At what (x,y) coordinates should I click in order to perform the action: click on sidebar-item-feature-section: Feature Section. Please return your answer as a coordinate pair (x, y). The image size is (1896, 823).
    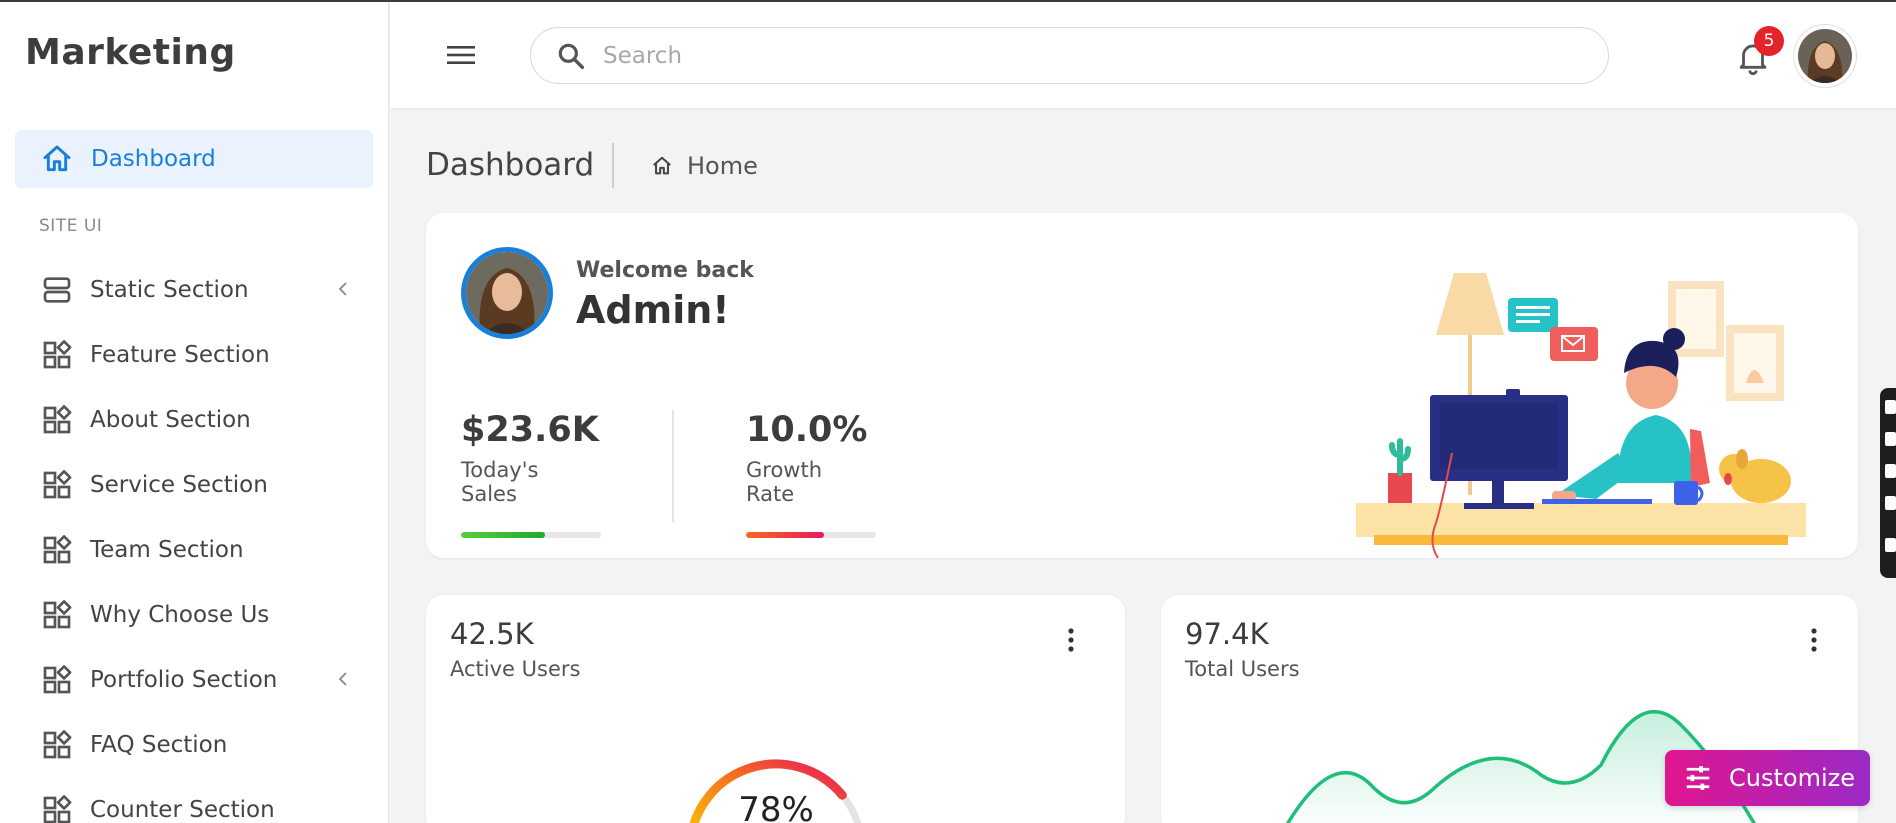
    Looking at the image, I should click on (194, 354).